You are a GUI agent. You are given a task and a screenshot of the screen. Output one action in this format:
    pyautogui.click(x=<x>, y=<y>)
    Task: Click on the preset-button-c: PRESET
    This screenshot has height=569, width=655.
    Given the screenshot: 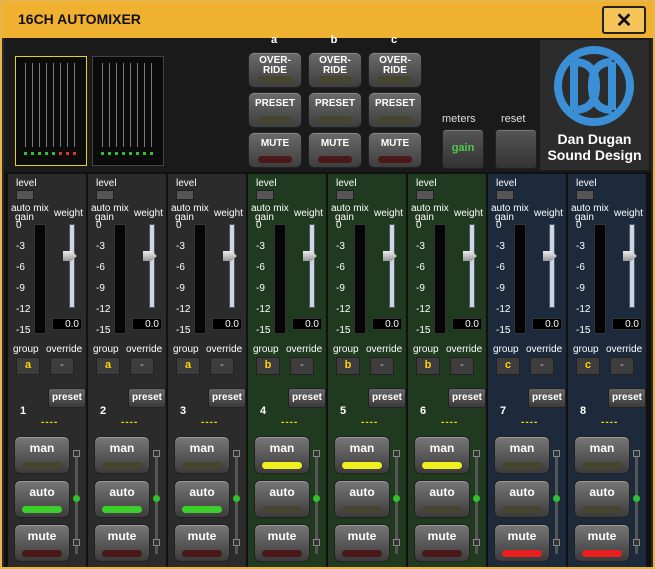 What is the action you would take?
    pyautogui.click(x=395, y=110)
    